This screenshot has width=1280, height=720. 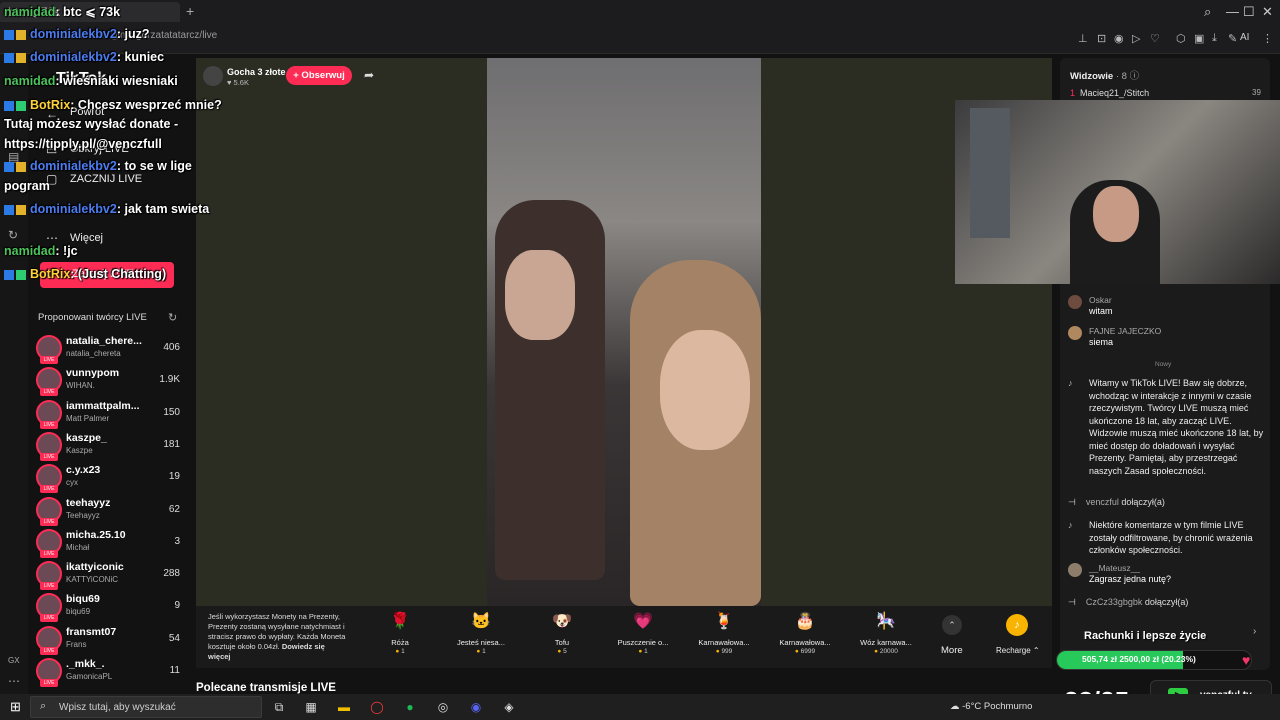 I want to click on join-text: dołączył(a), so click(x=1143, y=502).